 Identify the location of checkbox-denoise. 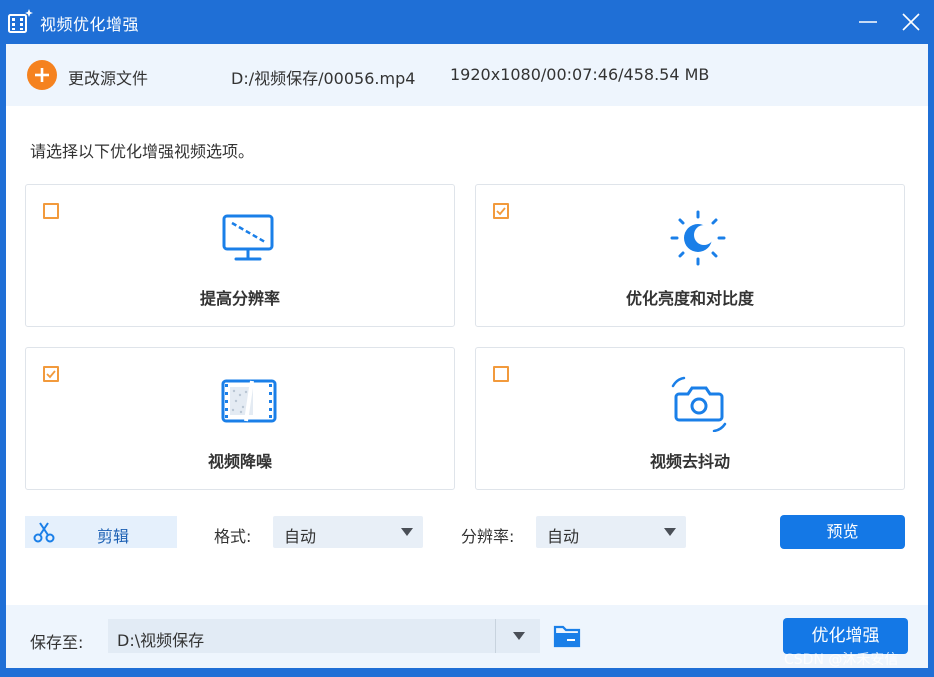
(51, 374).